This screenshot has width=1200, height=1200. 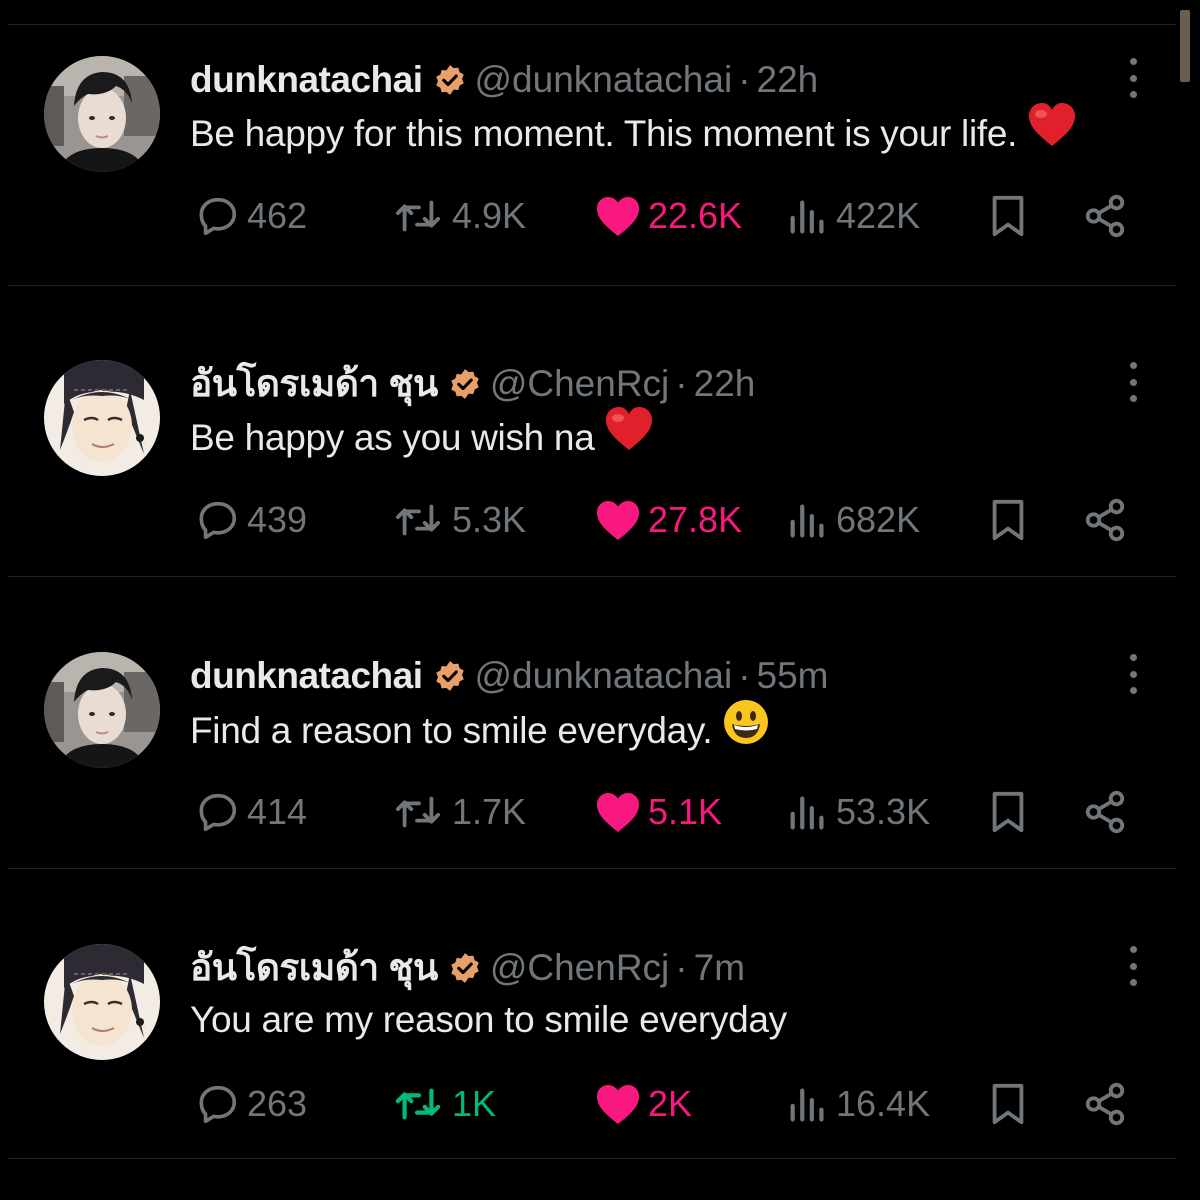 What do you see at coordinates (480, 732) in the screenshot?
I see `tweet-text: Find a reason to smile everyday.` at bounding box center [480, 732].